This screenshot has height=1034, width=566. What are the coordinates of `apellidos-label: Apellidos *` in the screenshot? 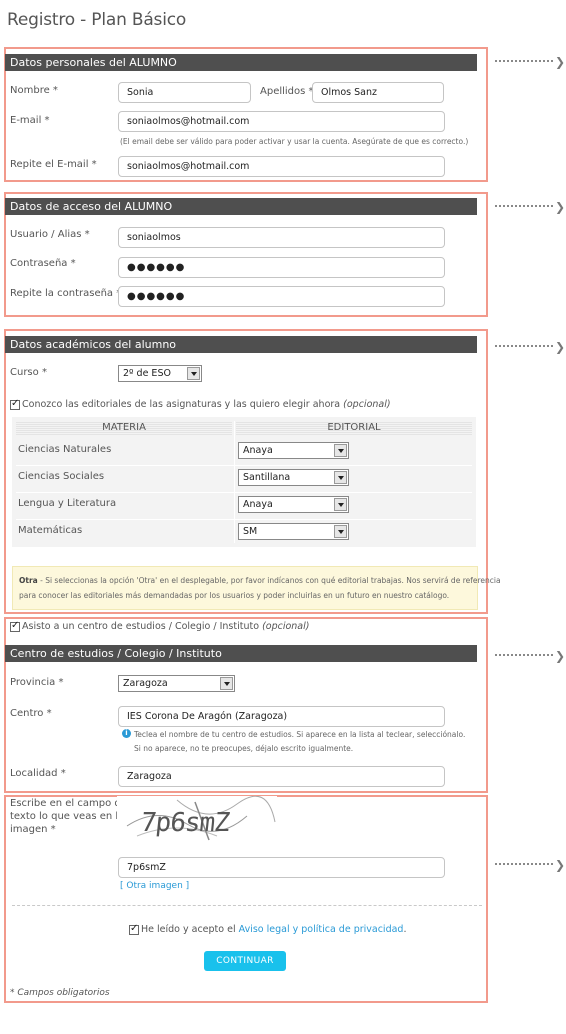 It's located at (287, 91).